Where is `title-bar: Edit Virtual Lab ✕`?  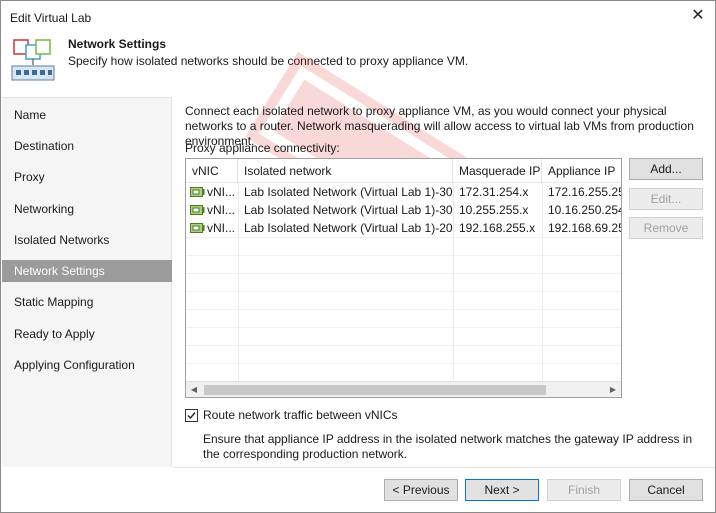 title-bar: Edit Virtual Lab ✕ is located at coordinates (358, 16).